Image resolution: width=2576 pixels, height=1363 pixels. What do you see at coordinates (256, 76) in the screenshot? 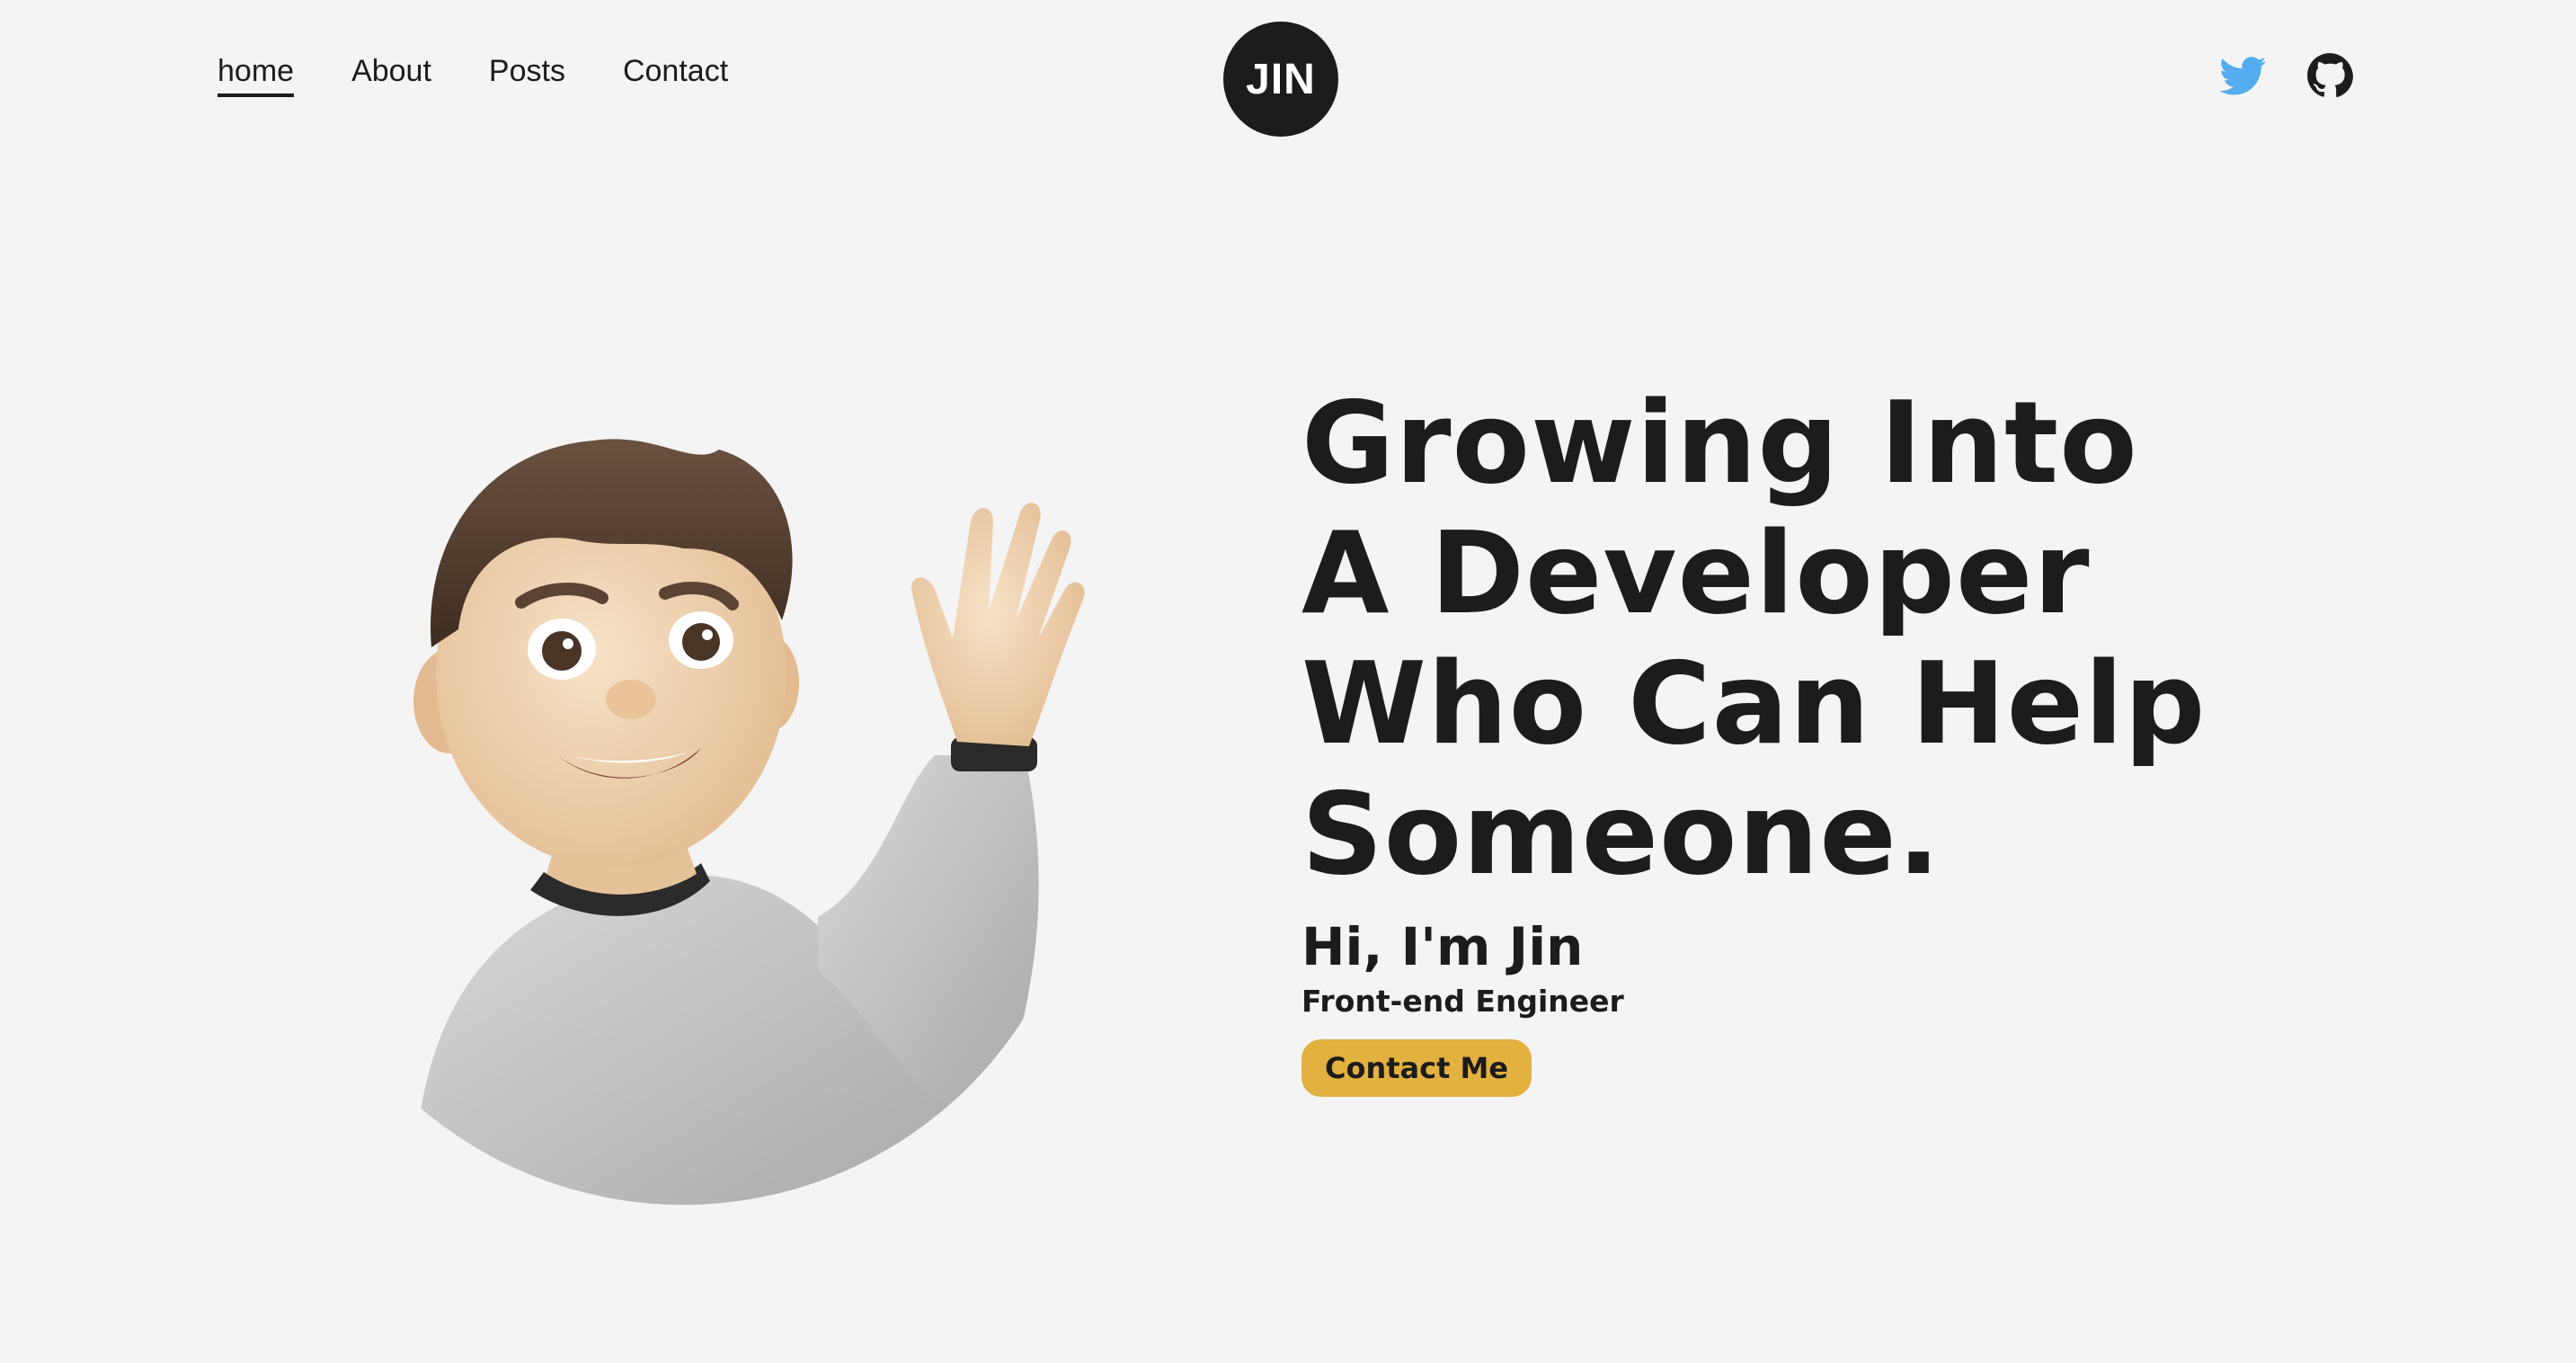
I see `nav-home-link: home` at bounding box center [256, 76].